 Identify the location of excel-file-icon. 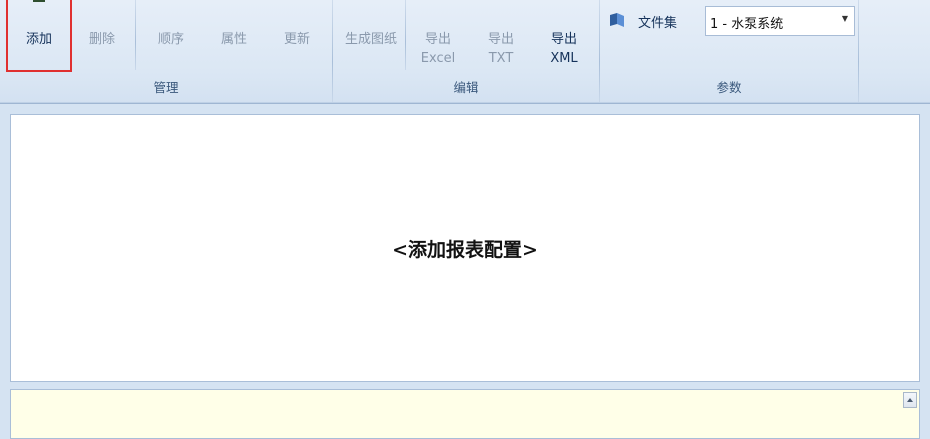
(438, 2).